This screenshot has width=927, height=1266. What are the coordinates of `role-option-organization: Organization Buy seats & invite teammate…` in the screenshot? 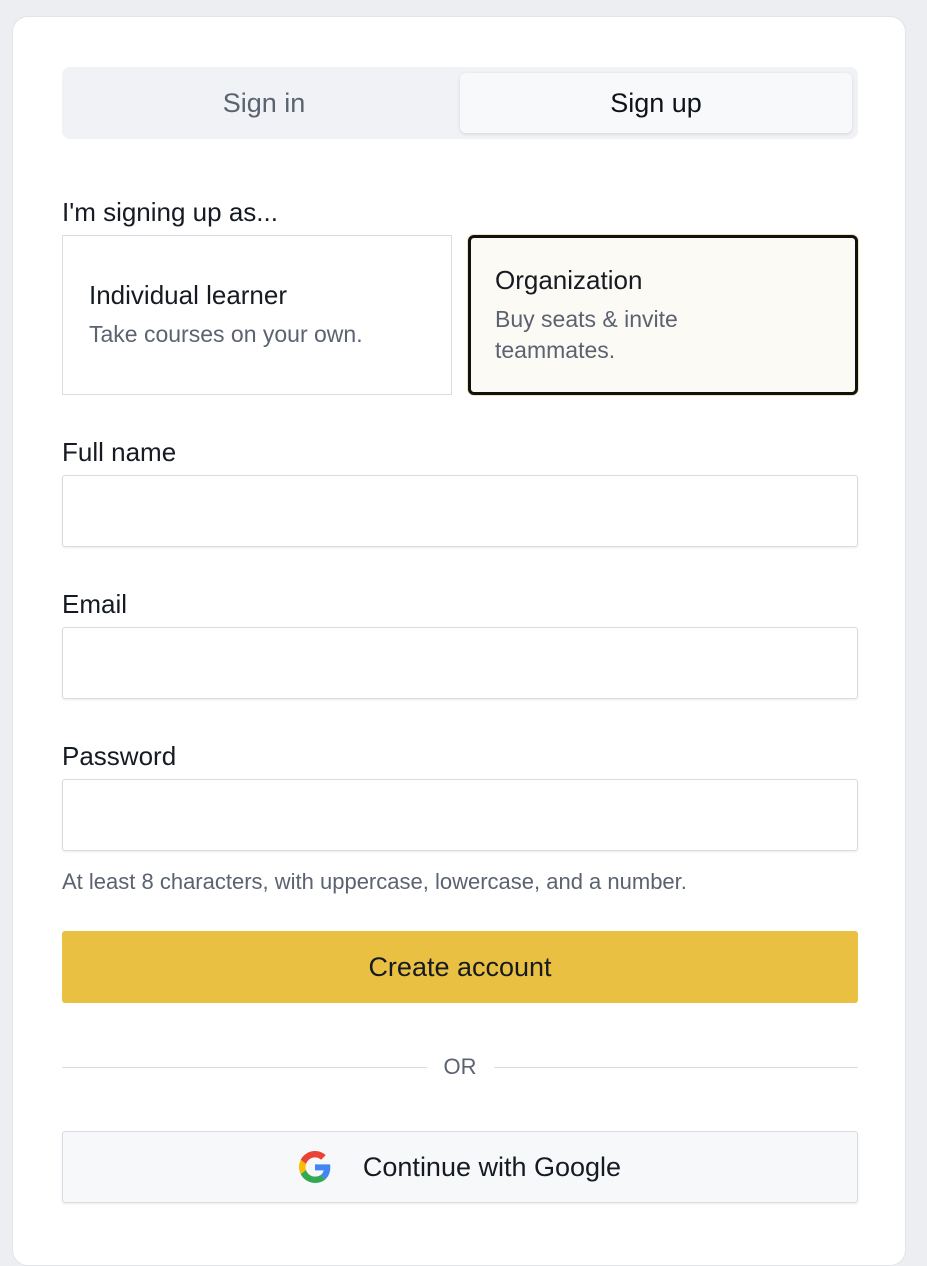 It's located at (663, 315).